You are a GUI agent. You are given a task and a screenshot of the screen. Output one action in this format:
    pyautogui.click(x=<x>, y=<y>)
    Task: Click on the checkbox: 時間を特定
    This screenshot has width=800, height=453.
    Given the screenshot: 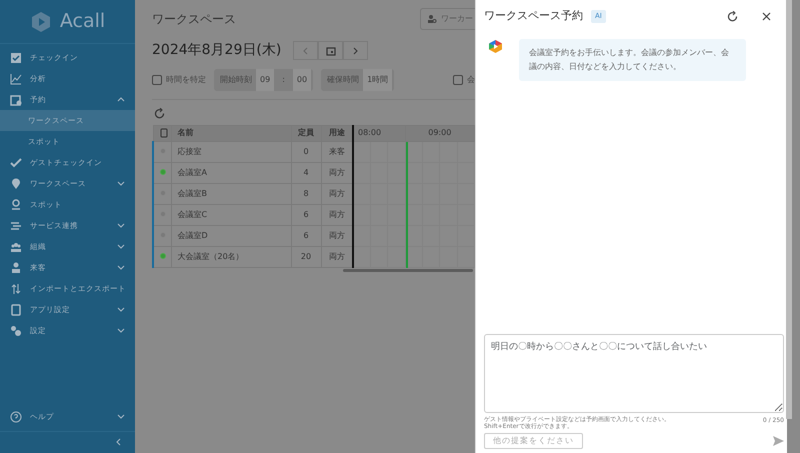 What is the action you would take?
    pyautogui.click(x=179, y=80)
    